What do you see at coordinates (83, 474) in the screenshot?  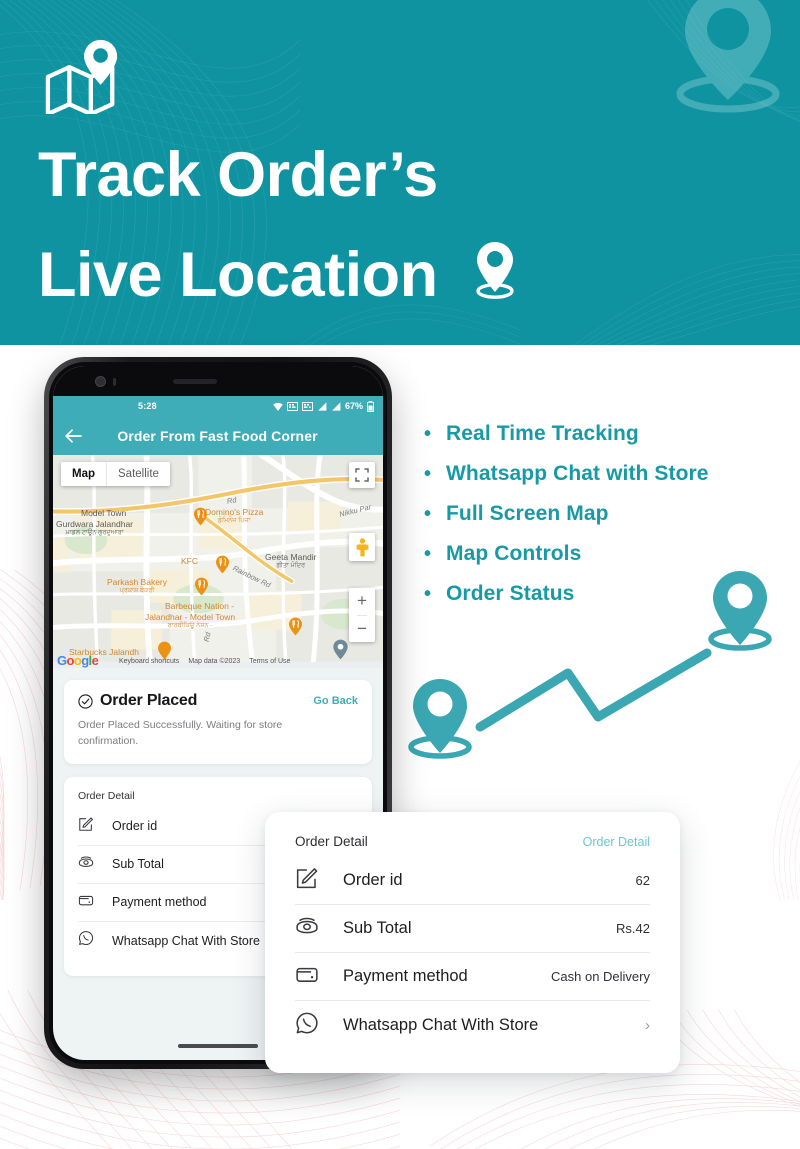 I see `map-type-button-map: Map` at bounding box center [83, 474].